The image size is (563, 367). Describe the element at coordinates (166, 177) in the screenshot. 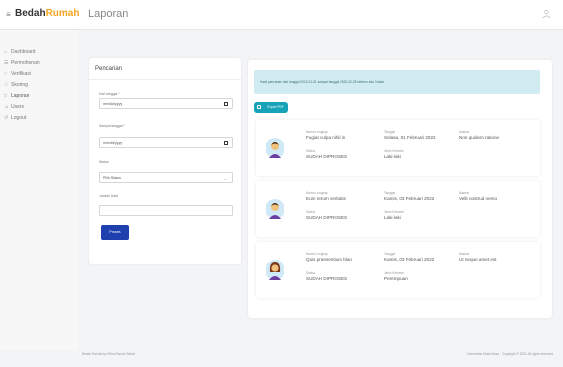

I see `status-select: Pilih Status ⌄` at that location.